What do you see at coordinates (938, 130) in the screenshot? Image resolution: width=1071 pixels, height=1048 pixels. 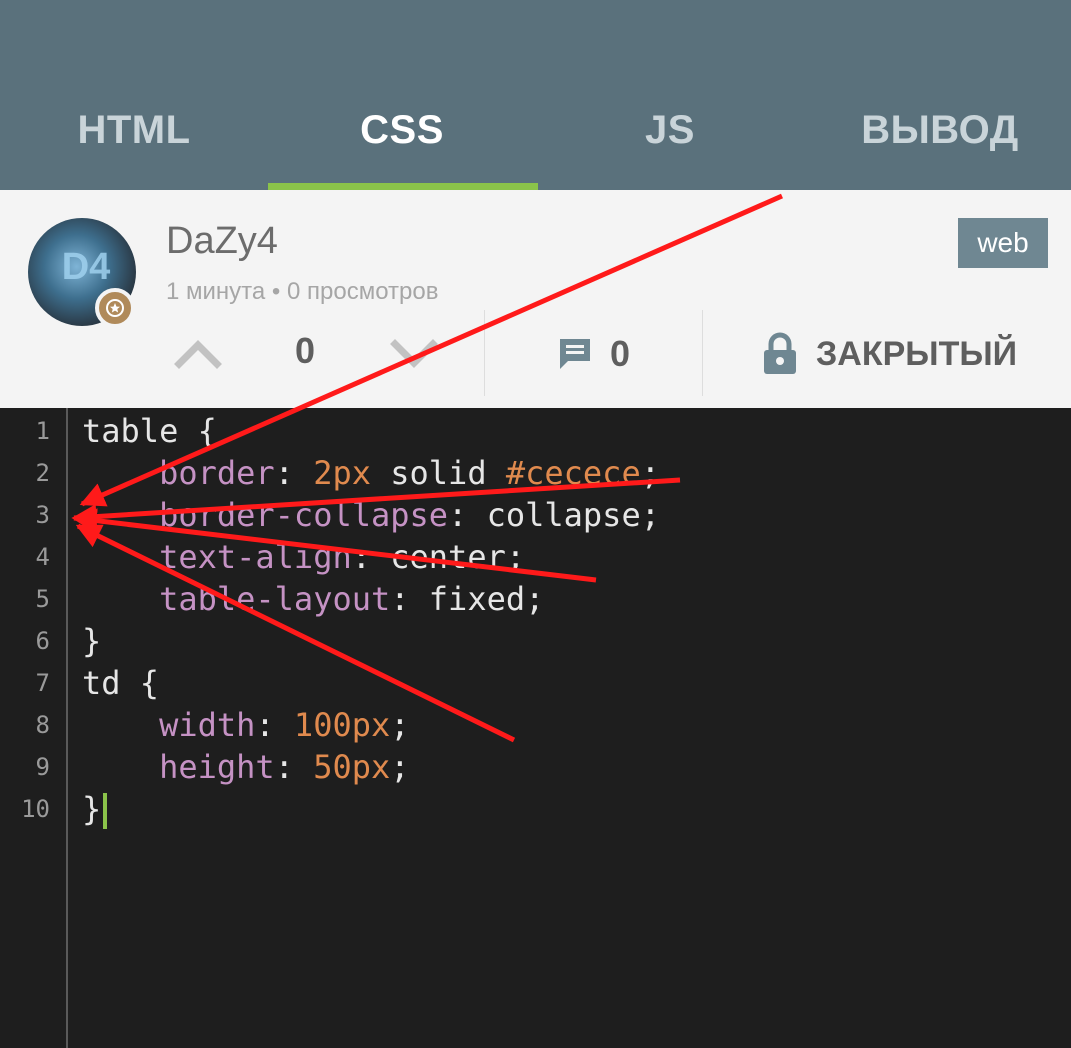 I see `tab-output: ВЫВОД` at bounding box center [938, 130].